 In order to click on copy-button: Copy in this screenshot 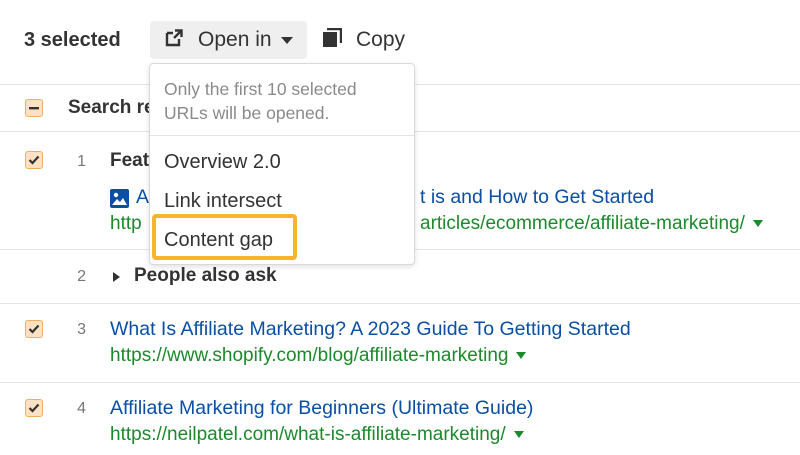, I will do `click(363, 40)`.